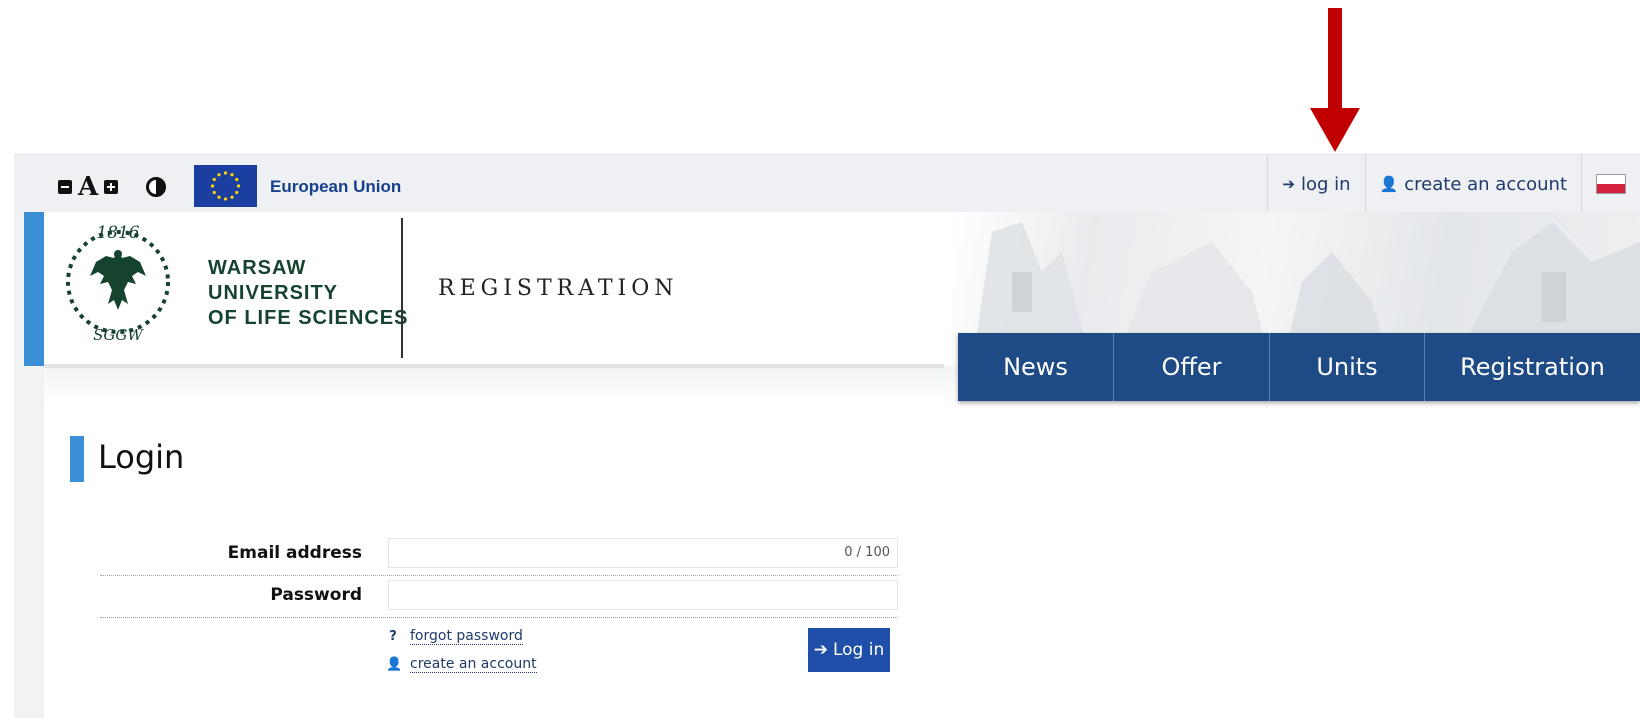 Image resolution: width=1640 pixels, height=718 pixels. What do you see at coordinates (402, 288) in the screenshot?
I see `header-divider` at bounding box center [402, 288].